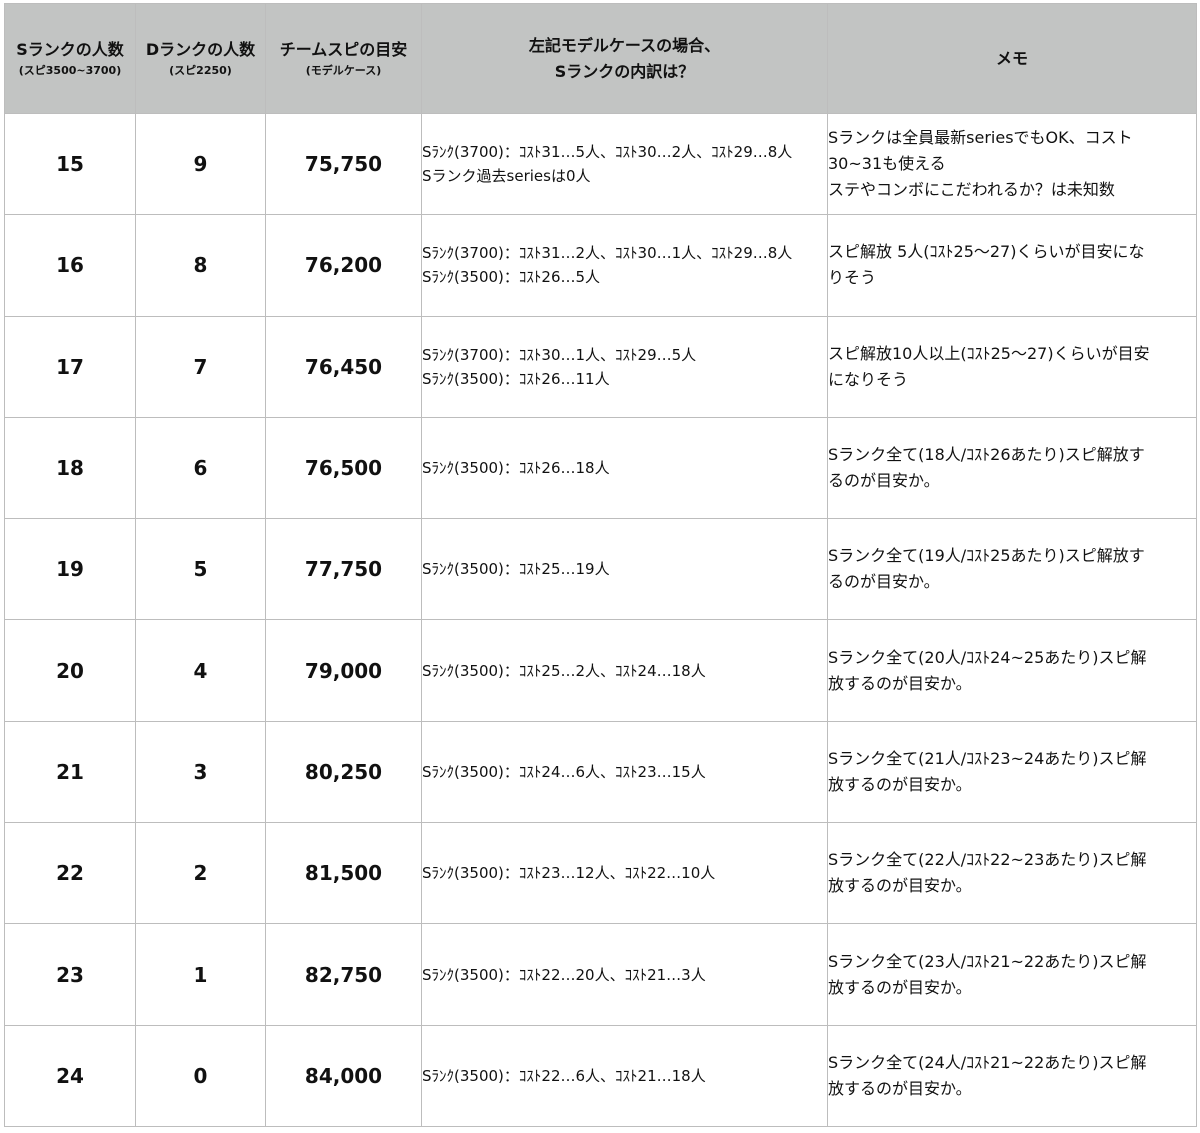  What do you see at coordinates (569, 873) in the screenshot?
I see `breakdown-line: Sﾗﾝｸ(3500)：ｺｽﾄ23…12人、ｺｽﾄ22…10人` at bounding box center [569, 873].